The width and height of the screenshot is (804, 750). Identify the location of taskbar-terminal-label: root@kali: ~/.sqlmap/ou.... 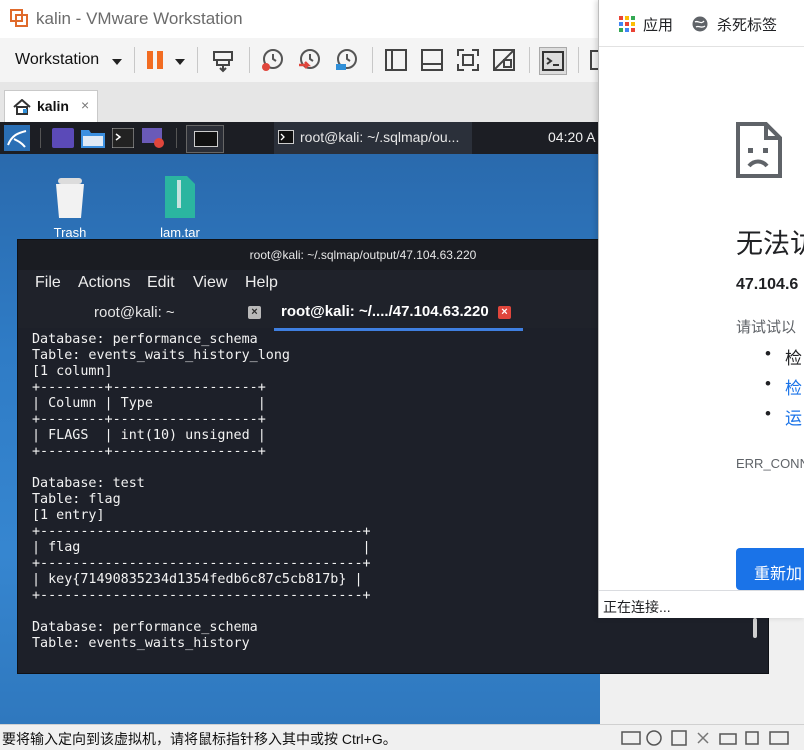
(380, 137).